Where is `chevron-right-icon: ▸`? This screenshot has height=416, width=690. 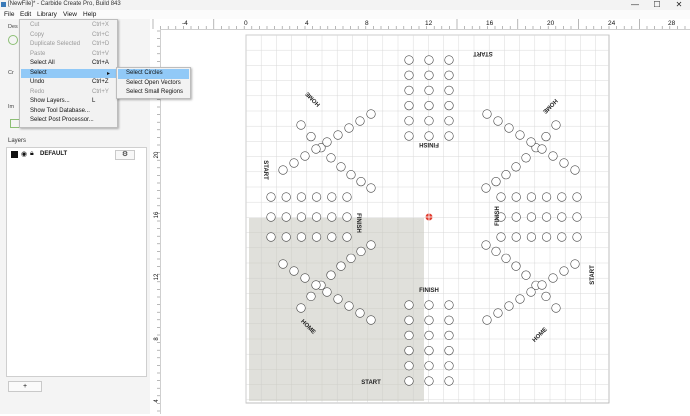 chevron-right-icon: ▸ is located at coordinates (109, 73).